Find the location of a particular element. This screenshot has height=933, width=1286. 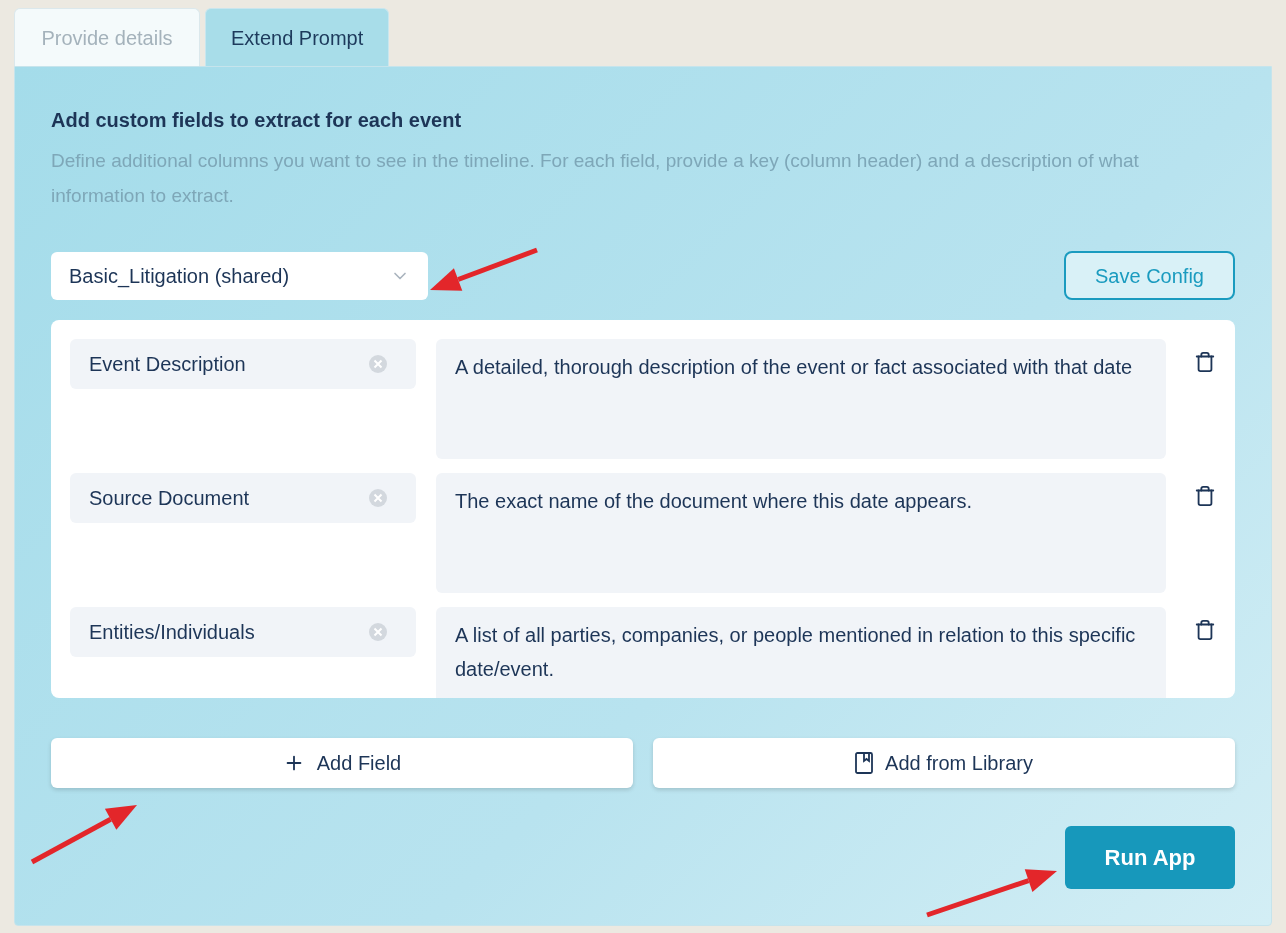

config-select: Basic_Litigation (shared) is located at coordinates (239, 275).